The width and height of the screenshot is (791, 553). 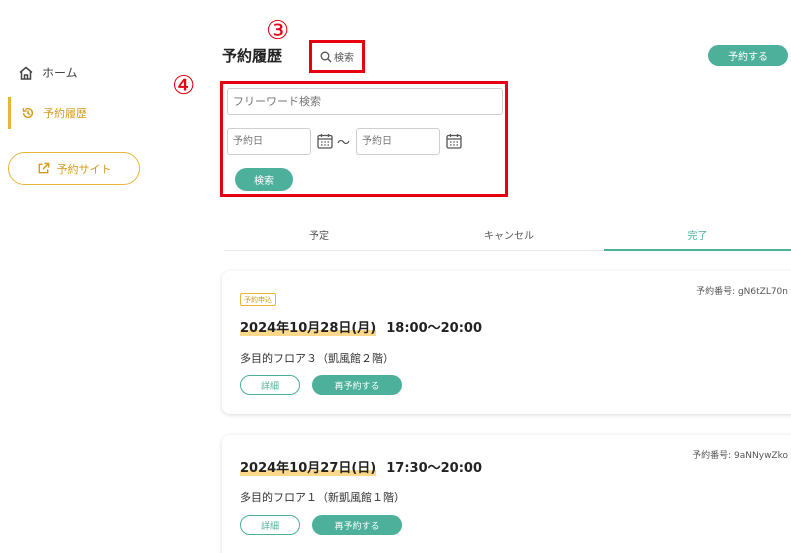 What do you see at coordinates (269, 141) in the screenshot?
I see `date-from-input` at bounding box center [269, 141].